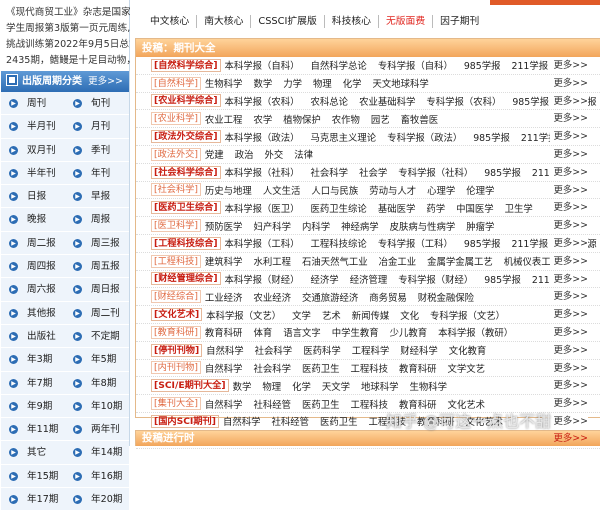  I want to click on journal-subject-link: 农作物, so click(346, 119).